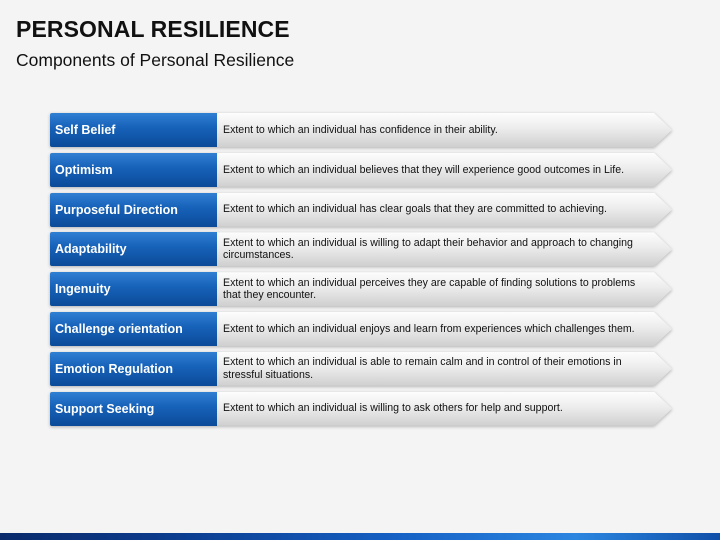 This screenshot has height=540, width=720. I want to click on component-label: Adaptability, so click(133, 249).